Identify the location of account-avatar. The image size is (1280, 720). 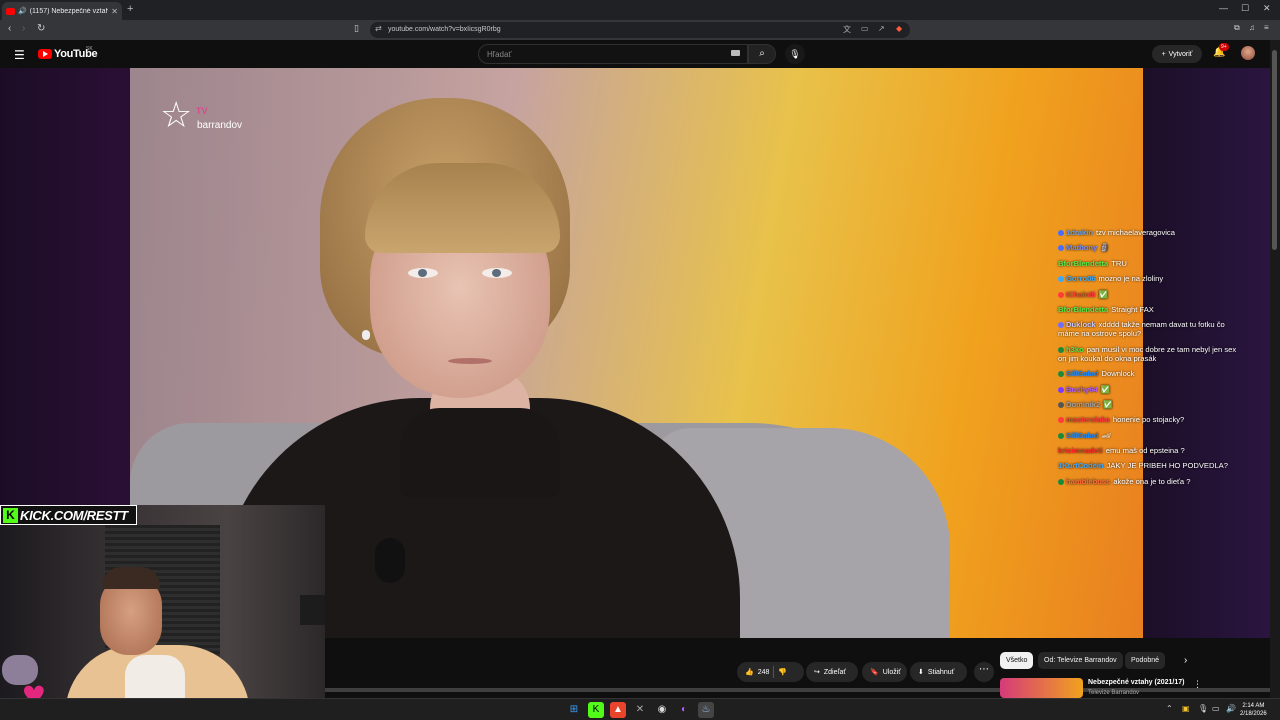
(1248, 53).